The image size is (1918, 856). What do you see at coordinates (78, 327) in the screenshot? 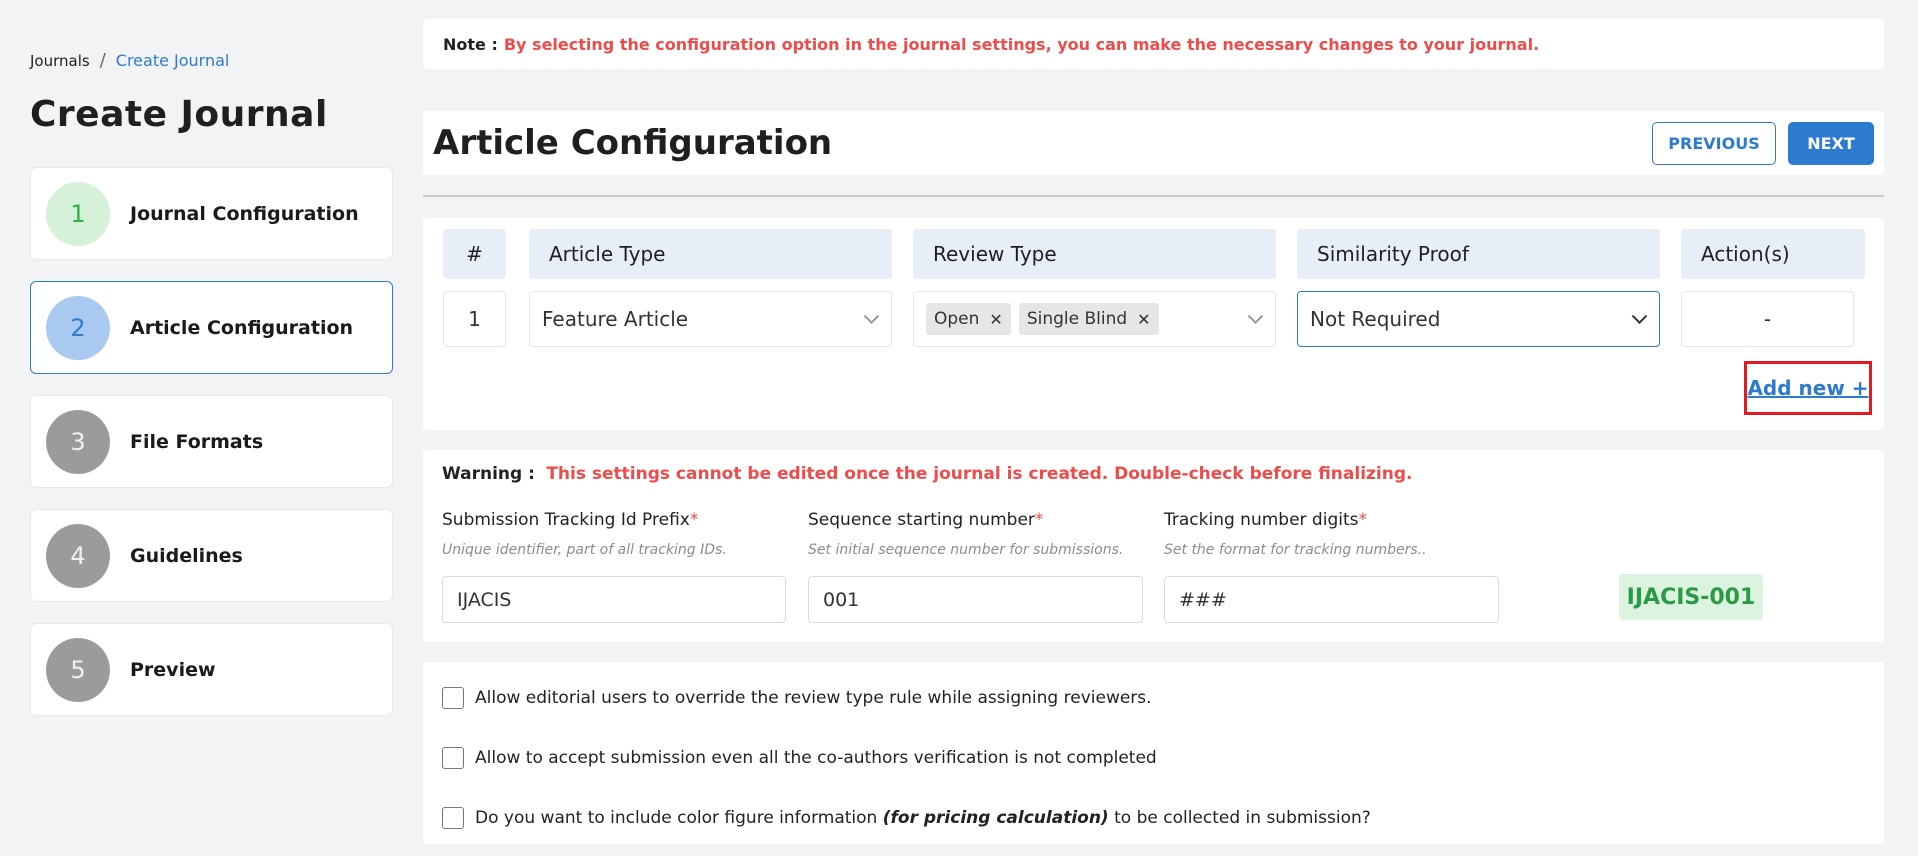
I see `step-number-badge: 2` at bounding box center [78, 327].